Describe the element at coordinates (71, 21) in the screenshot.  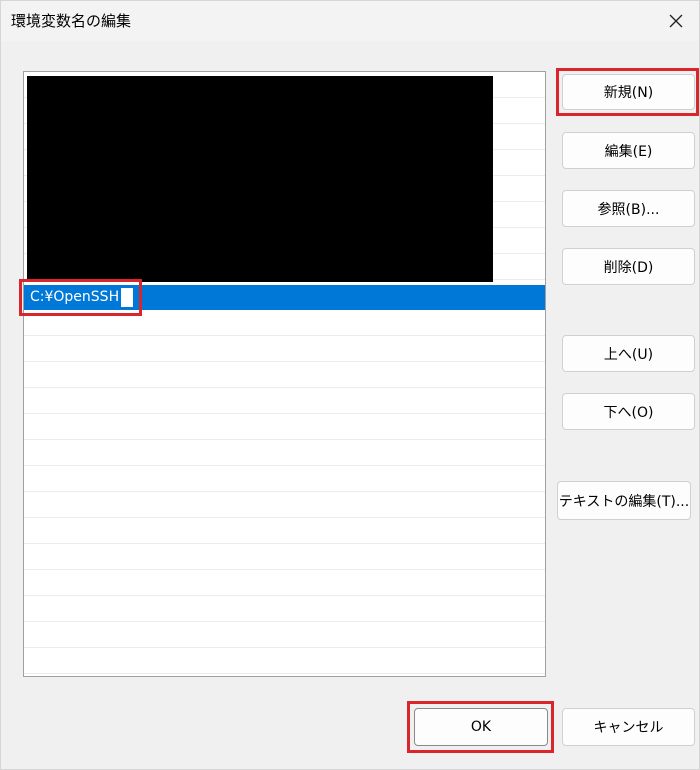
I see `dialog-title: 環境変数名の編集` at that location.